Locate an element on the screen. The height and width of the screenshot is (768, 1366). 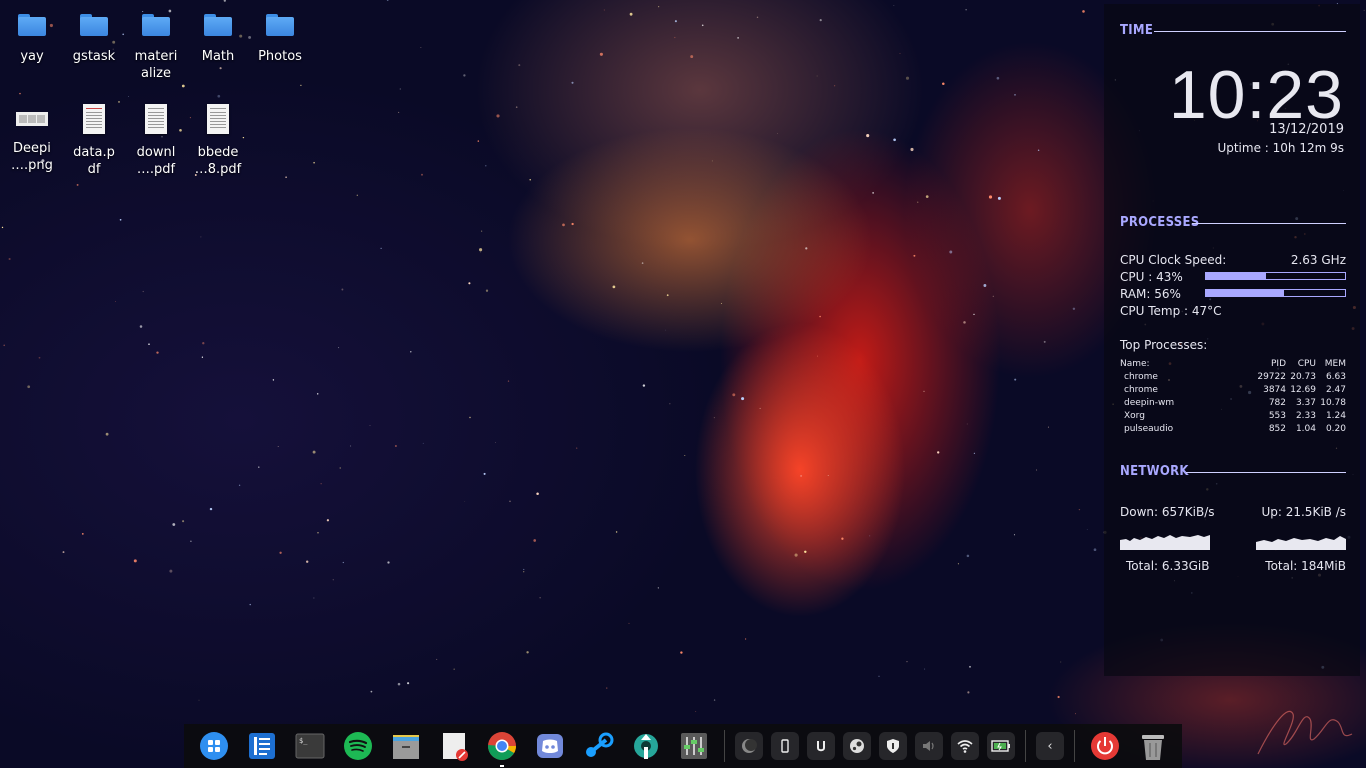
text-editor-button is located at coordinates (454, 746).